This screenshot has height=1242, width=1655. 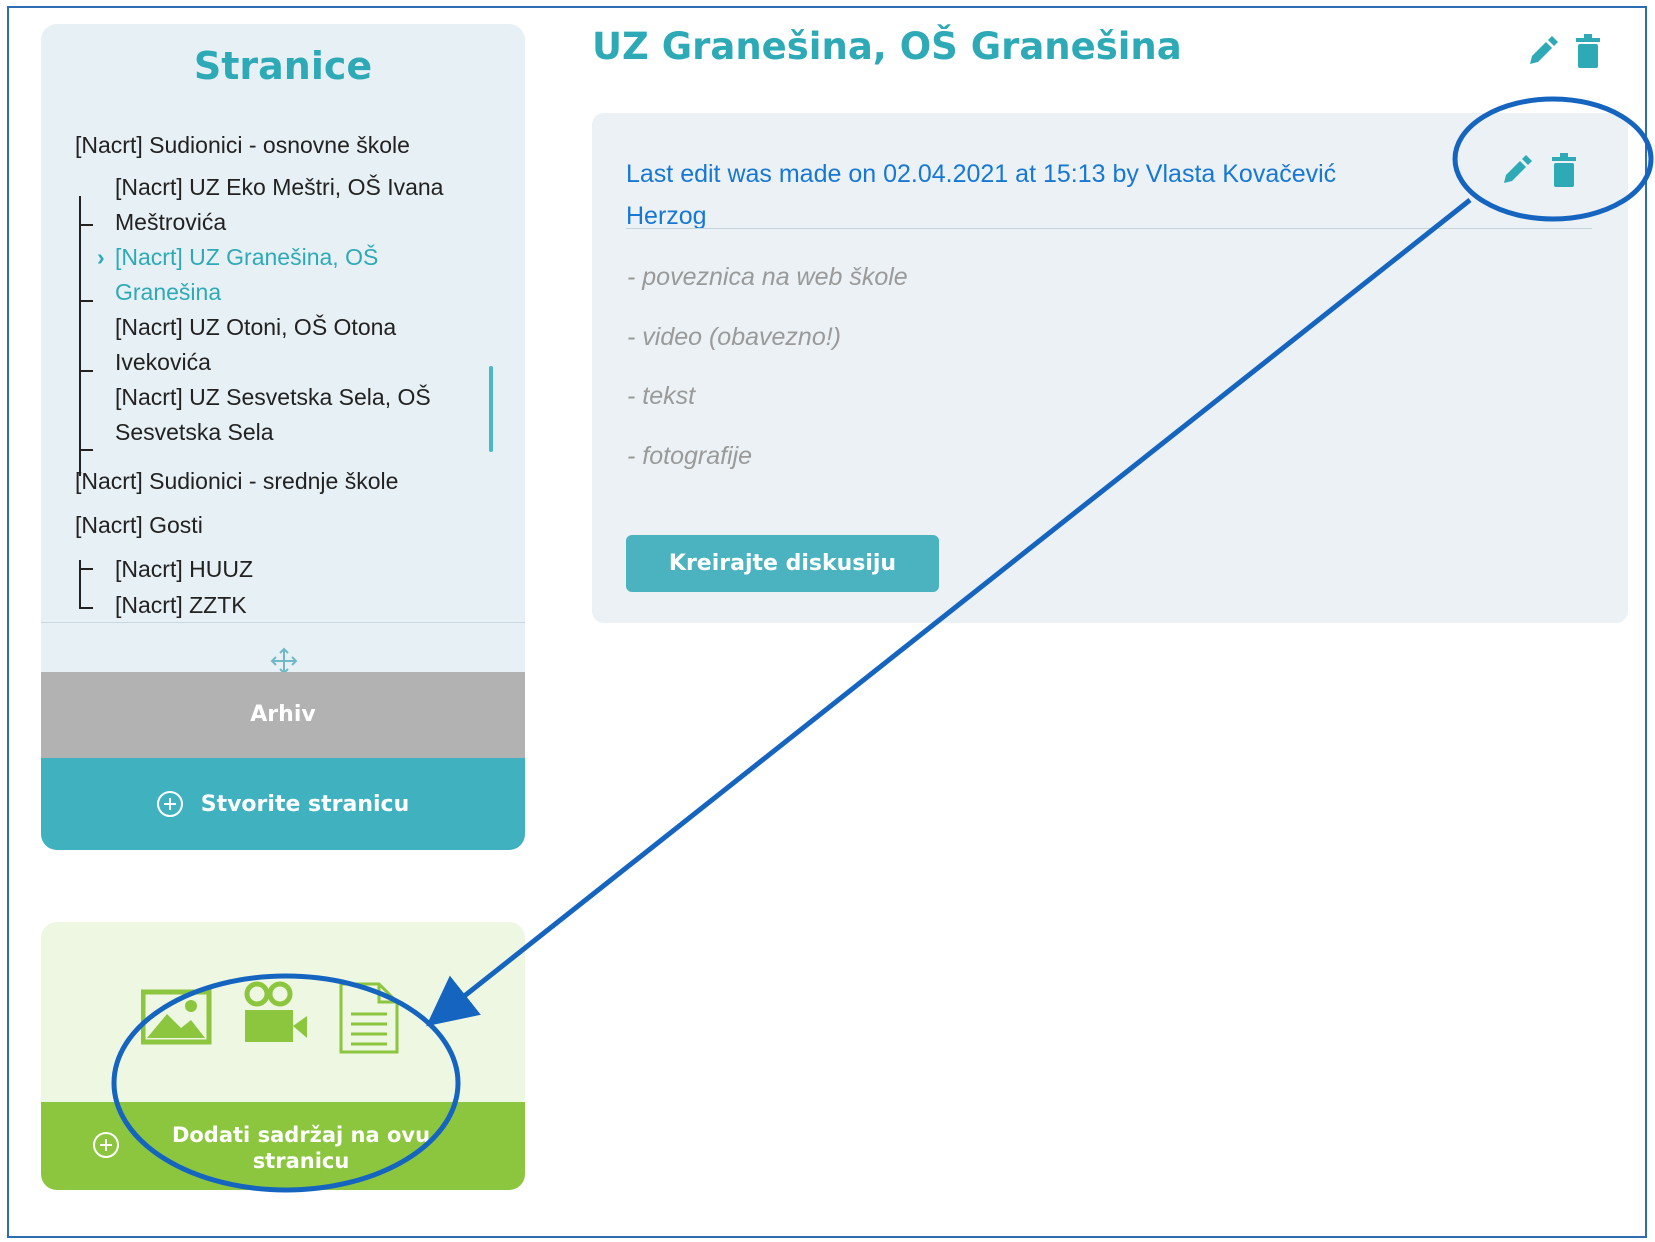 What do you see at coordinates (690, 456) in the screenshot?
I see `content-item: - fotografije` at bounding box center [690, 456].